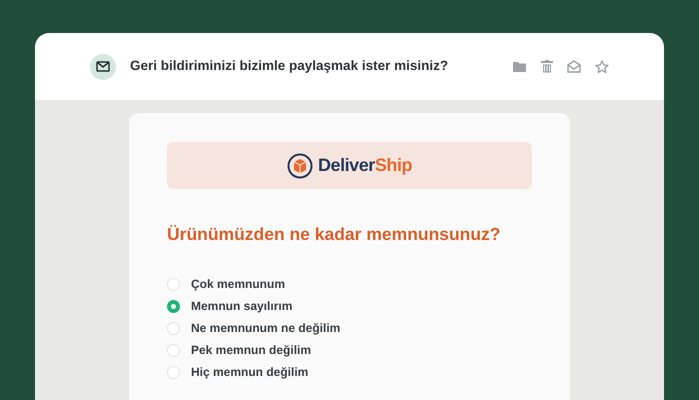 Image resolution: width=699 pixels, height=400 pixels. What do you see at coordinates (265, 329) in the screenshot?
I see `option-label: Ne memnunum ne değilim` at bounding box center [265, 329].